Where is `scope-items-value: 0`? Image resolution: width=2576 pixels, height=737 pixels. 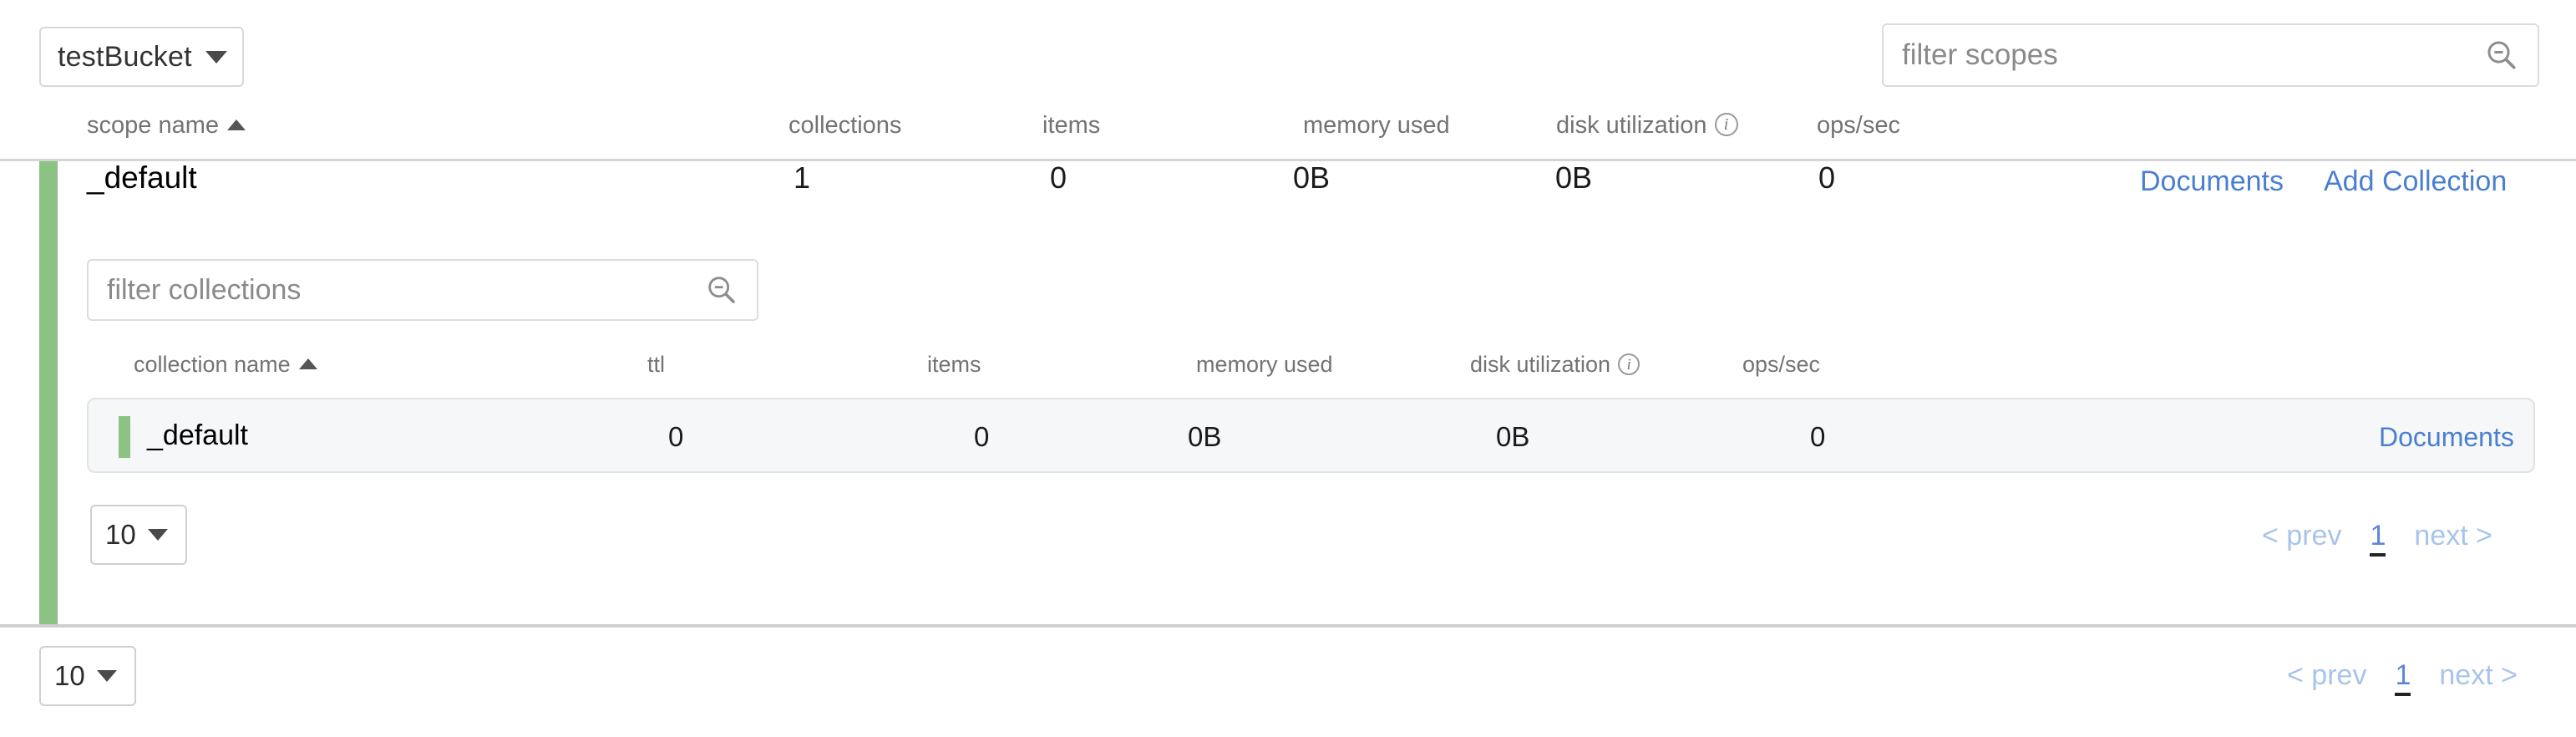
scope-items-value: 0 is located at coordinates (1058, 177).